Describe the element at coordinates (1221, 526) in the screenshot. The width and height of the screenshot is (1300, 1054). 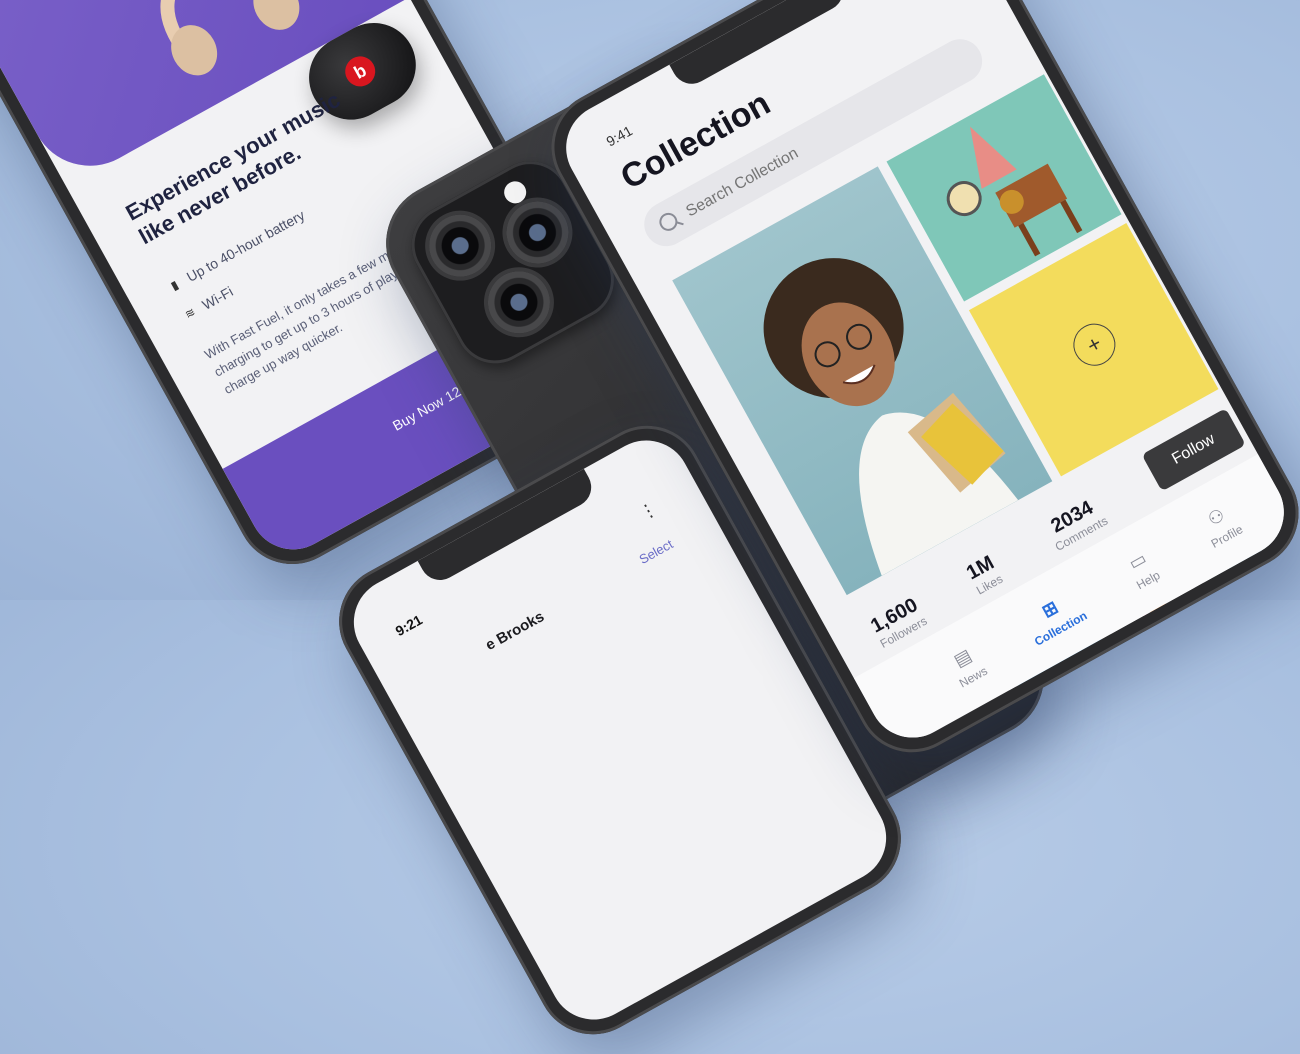
I see `tab-profile: ⚇ Profile` at that location.